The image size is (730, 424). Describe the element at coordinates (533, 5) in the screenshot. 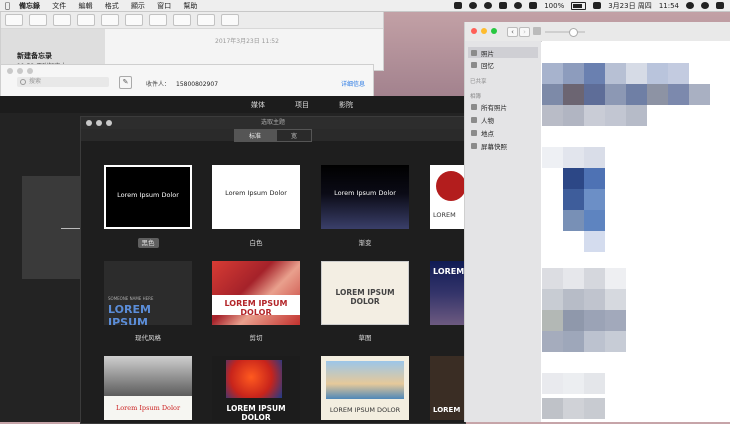

I see `volume-icon` at that location.